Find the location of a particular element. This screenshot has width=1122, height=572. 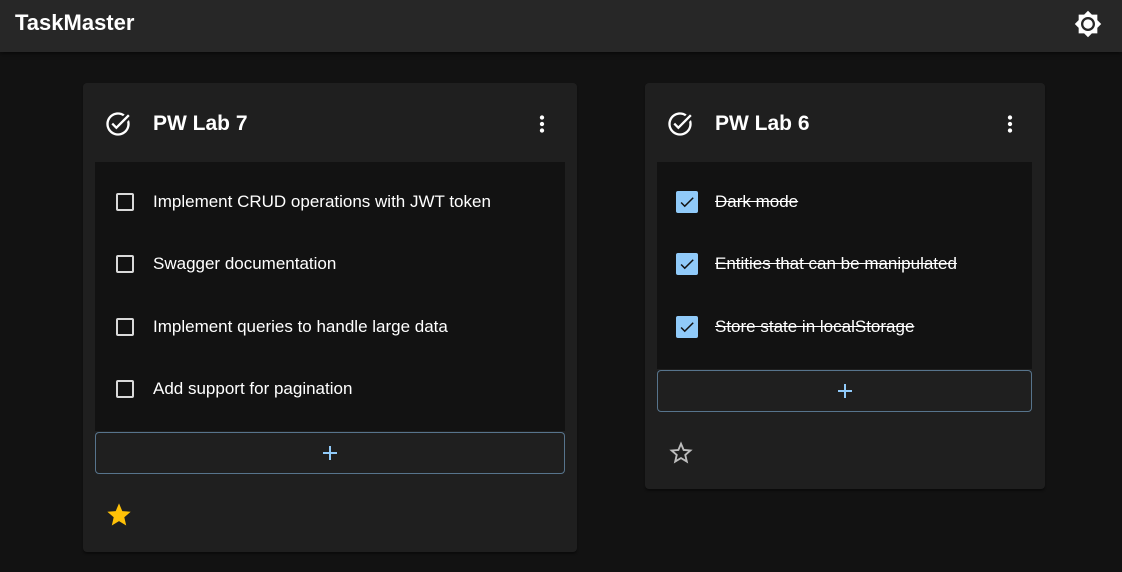

app-title: TaskMaster is located at coordinates (75, 22).